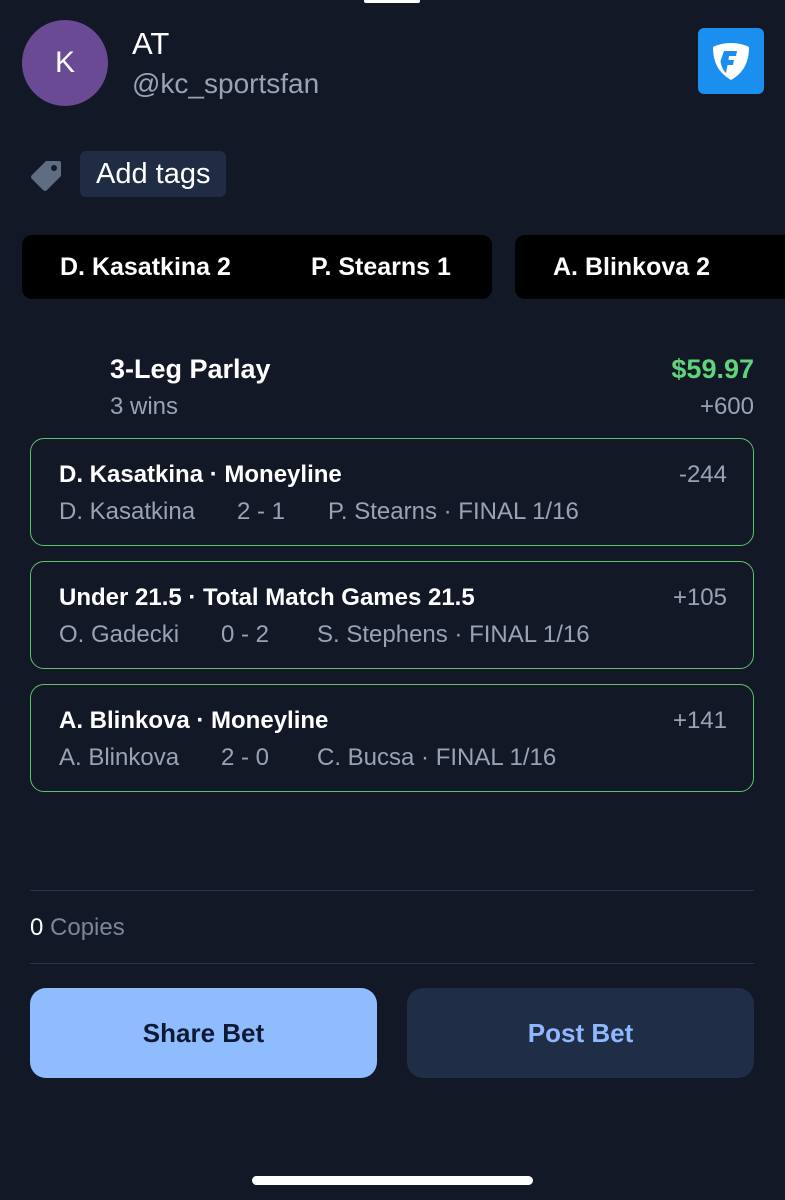 The image size is (785, 1200). Describe the element at coordinates (393, 63) in the screenshot. I see `profile-header: K AT @kc_sportsfan` at that location.